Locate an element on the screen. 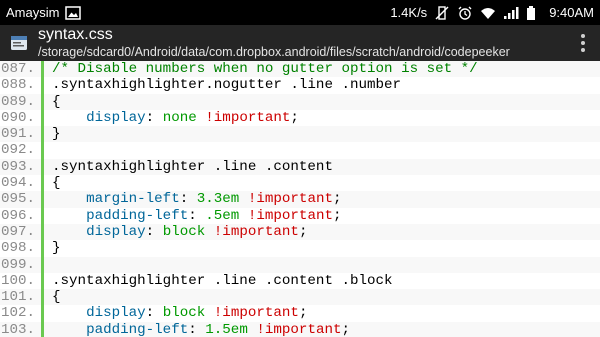  line-content: margin-left: 3.3em !important; is located at coordinates (193, 199).